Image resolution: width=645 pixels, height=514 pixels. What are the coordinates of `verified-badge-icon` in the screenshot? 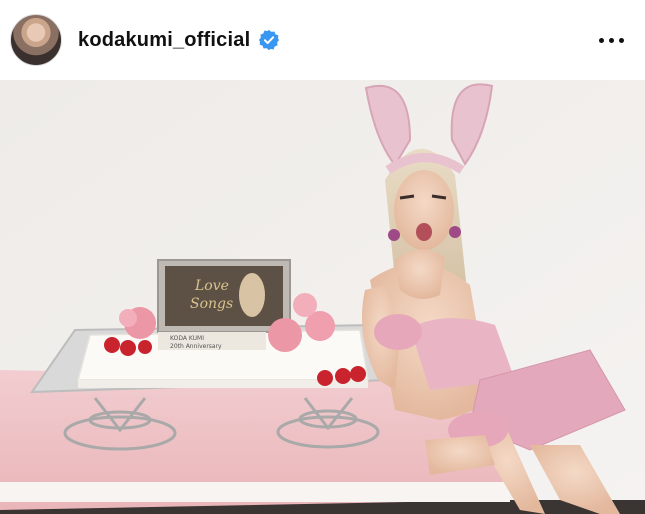 It's located at (269, 40).